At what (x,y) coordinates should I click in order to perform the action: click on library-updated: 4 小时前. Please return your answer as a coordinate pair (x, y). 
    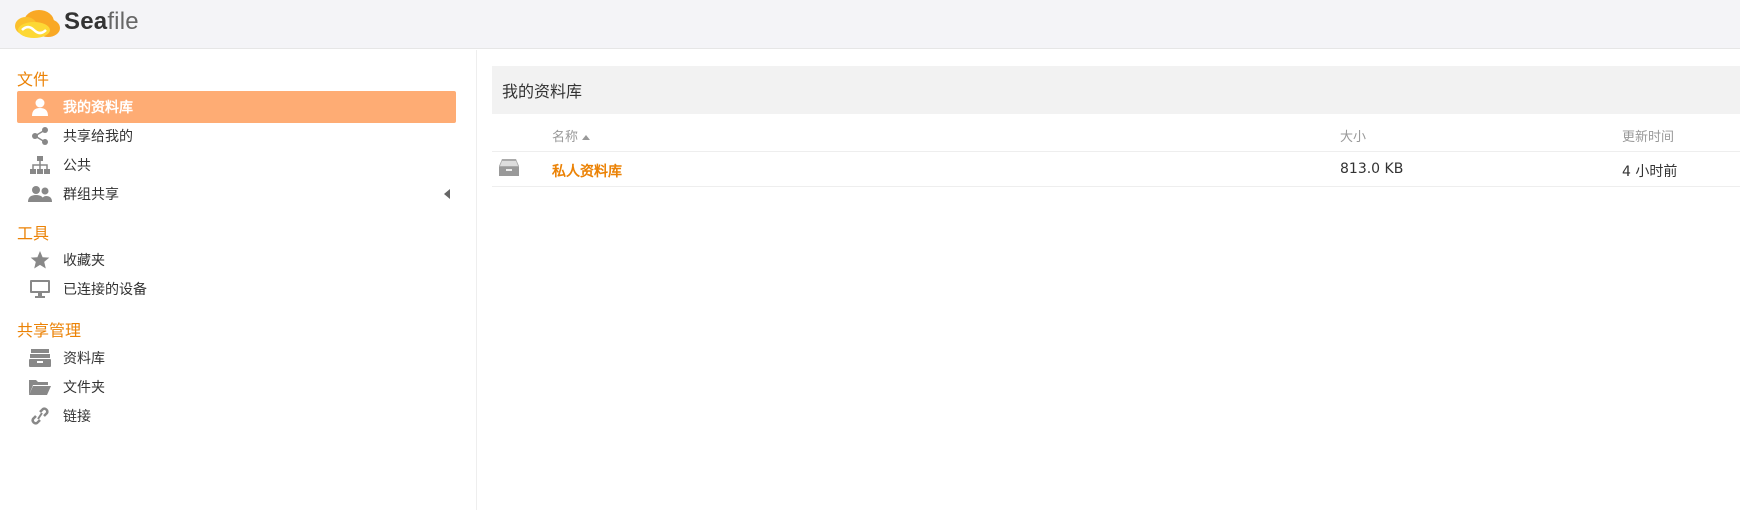
    Looking at the image, I should click on (1650, 172).